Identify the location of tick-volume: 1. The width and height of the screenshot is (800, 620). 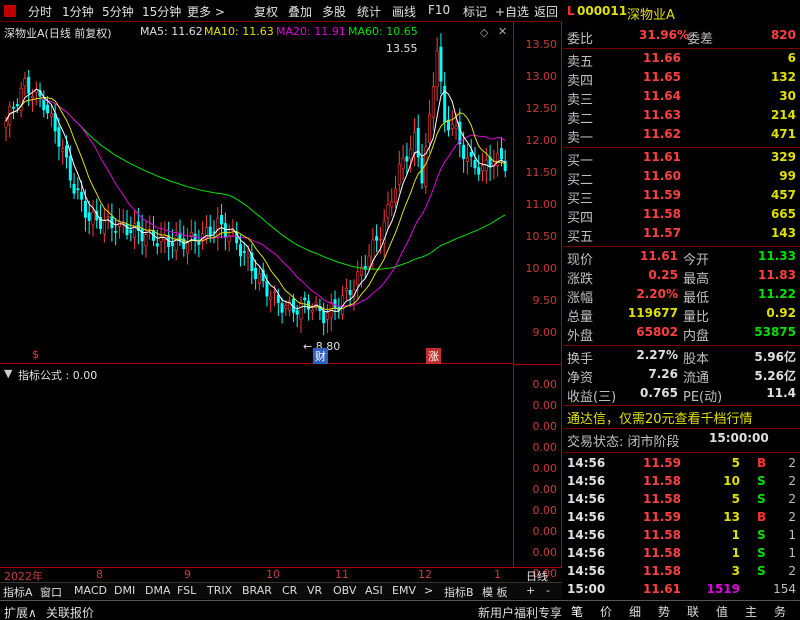
(735, 553).